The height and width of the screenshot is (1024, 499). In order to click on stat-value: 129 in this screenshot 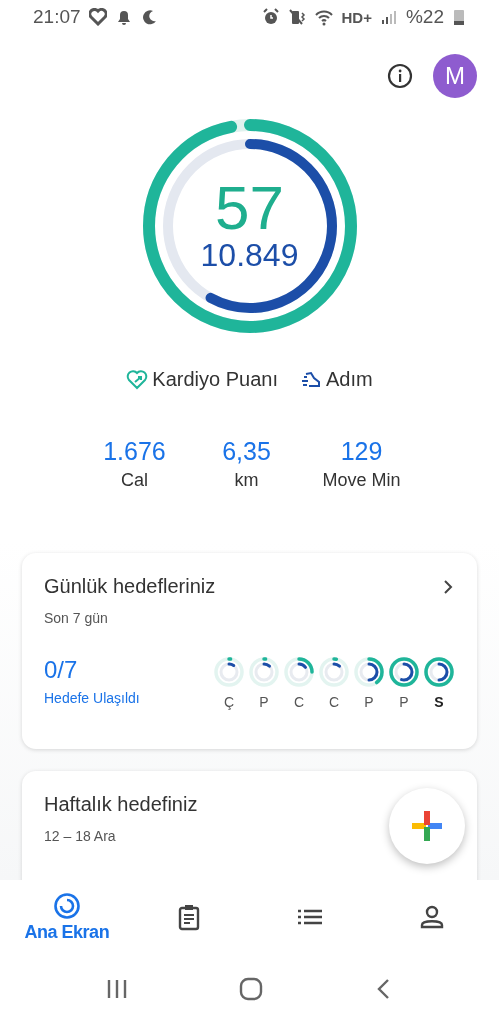, I will do `click(361, 451)`.